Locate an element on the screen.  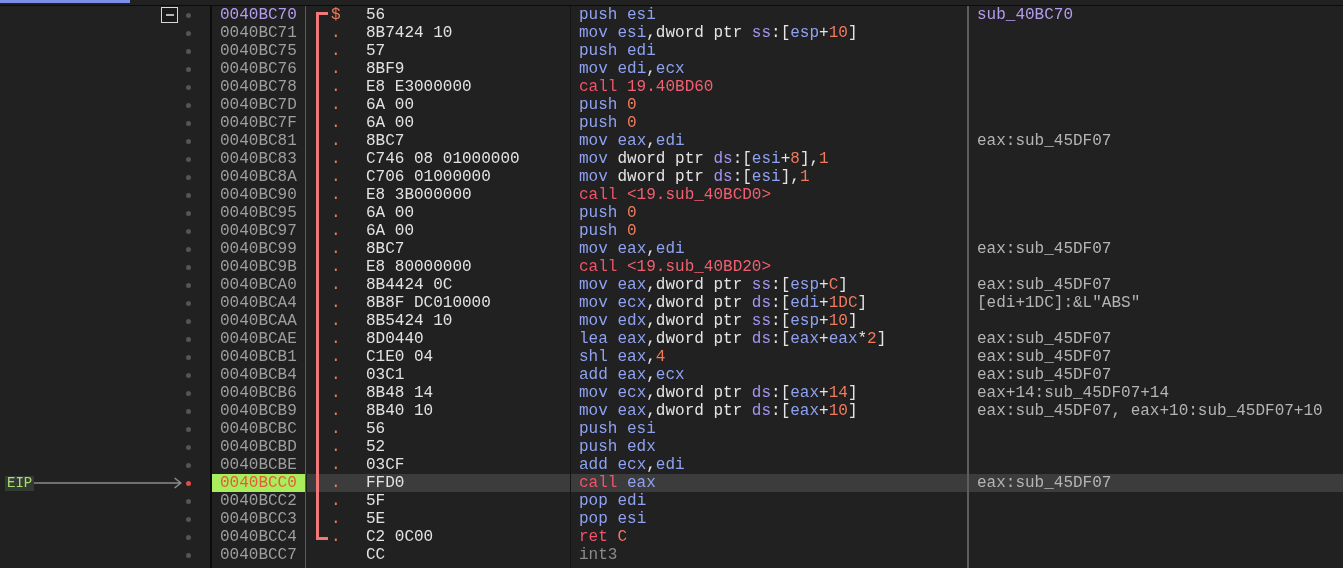
bytes-cell: C706 01000000 is located at coordinates (428, 177).